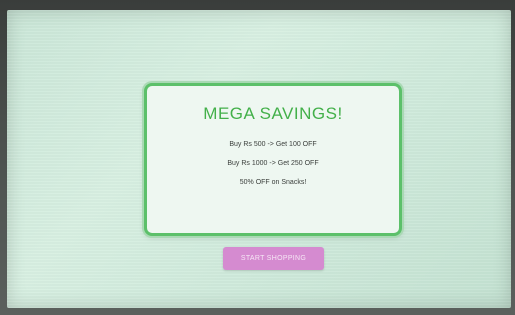 This screenshot has width=515, height=315. What do you see at coordinates (273, 113) in the screenshot?
I see `promo-title: MEGA SAVINGS!` at bounding box center [273, 113].